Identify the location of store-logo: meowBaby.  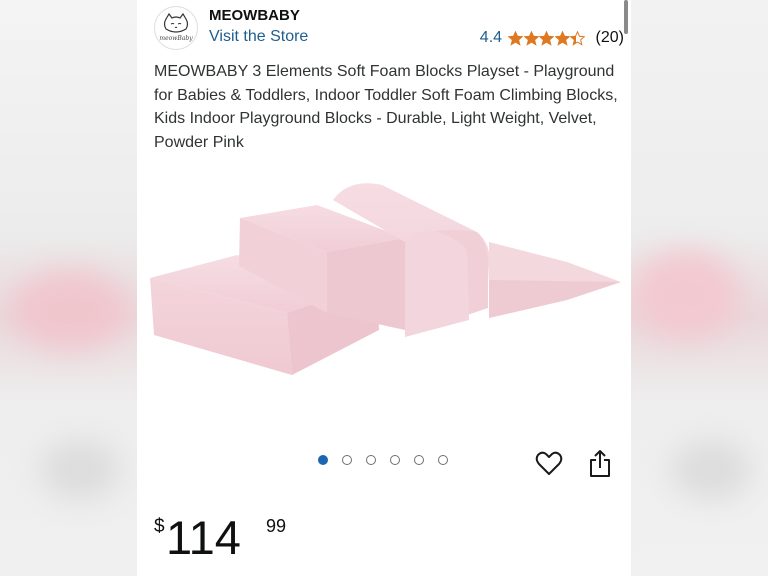
(176, 28).